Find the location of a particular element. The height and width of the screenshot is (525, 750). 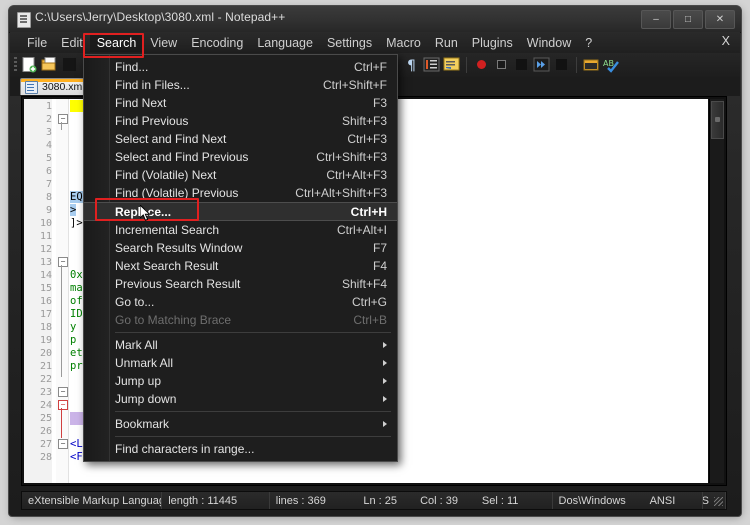

menu-item-find-in-files: Find in Files... Ctrl+Shift+F is located at coordinates (240, 85).